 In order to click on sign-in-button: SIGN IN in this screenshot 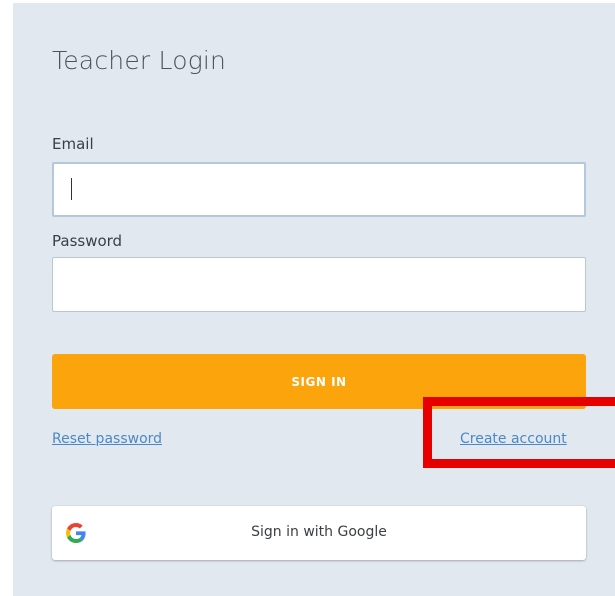, I will do `click(319, 381)`.